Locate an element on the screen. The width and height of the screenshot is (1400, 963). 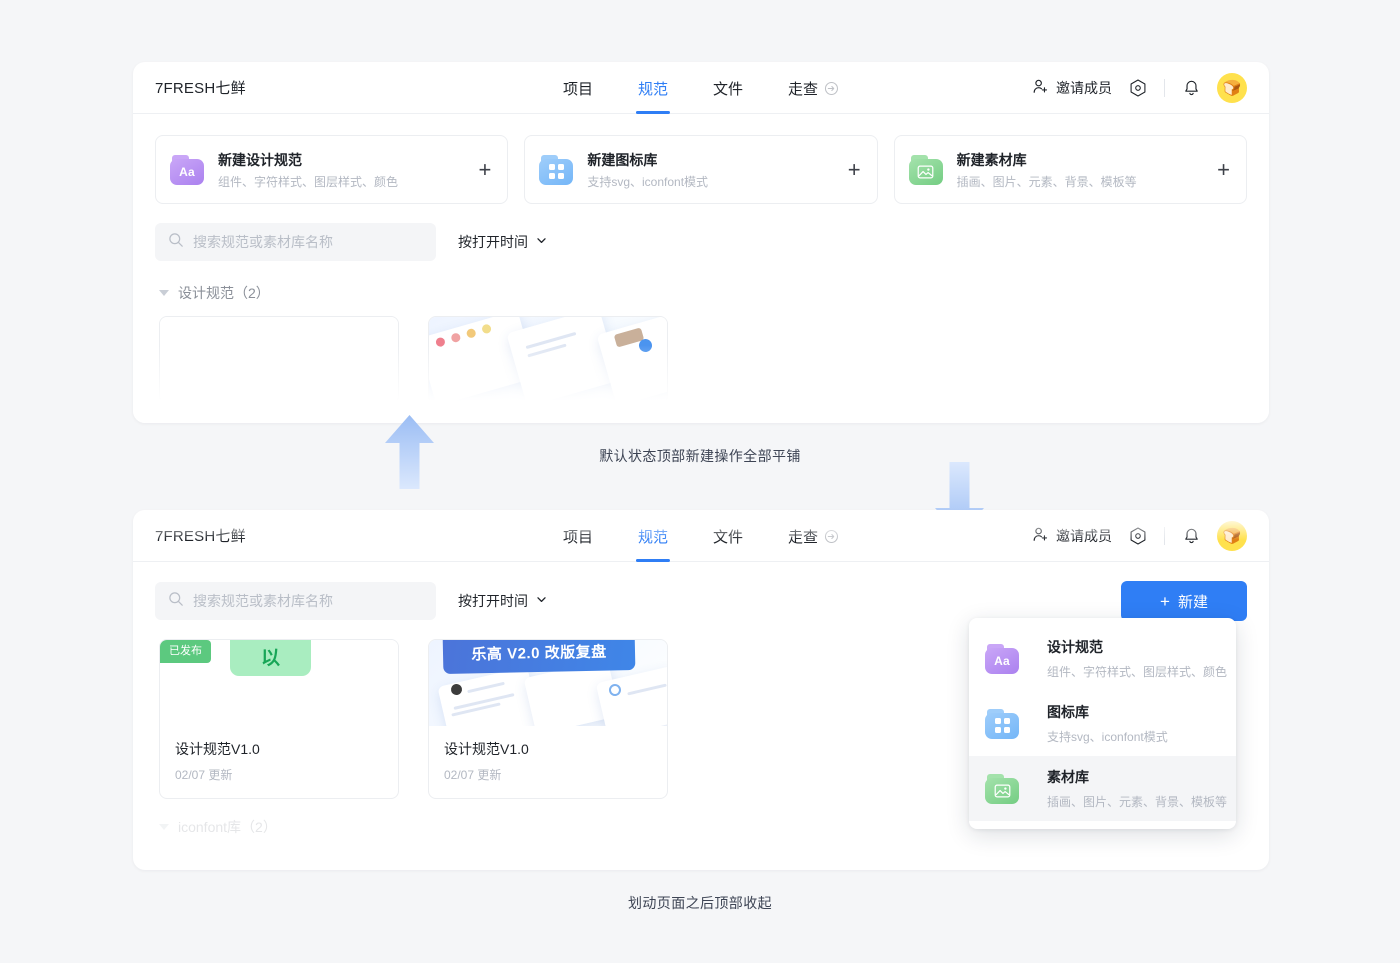
group-header-design-spec: 设计规范（2） is located at coordinates (701, 282).